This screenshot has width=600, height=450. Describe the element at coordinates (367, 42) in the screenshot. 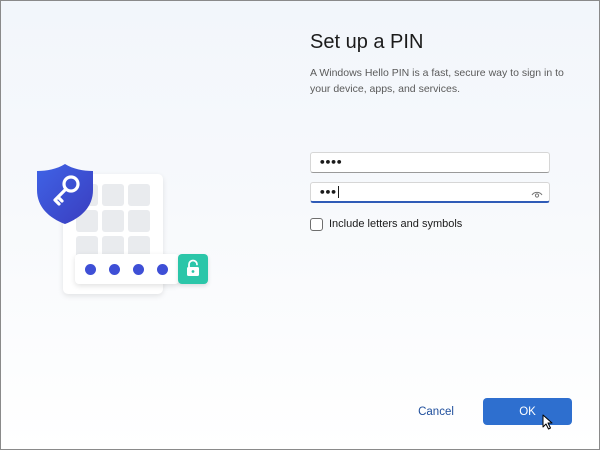

I see `page-title: Set up a PIN` at that location.